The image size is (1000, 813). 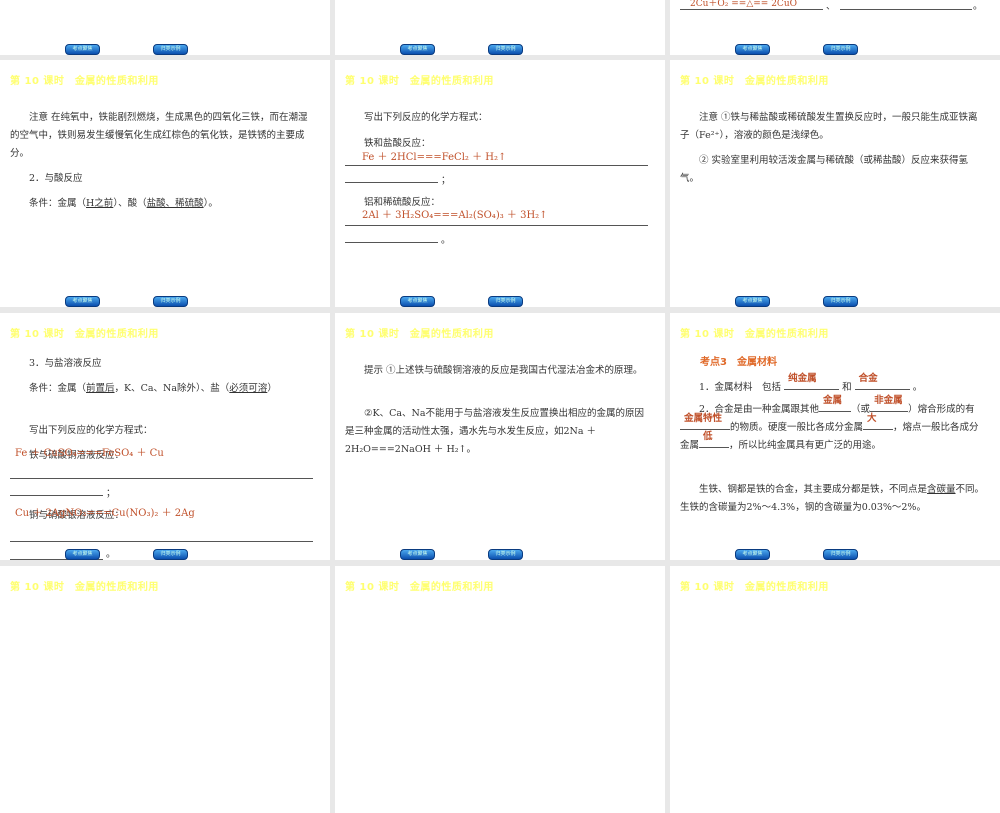 What do you see at coordinates (847, 387) in the screenshot?
I see `text: 和` at bounding box center [847, 387].